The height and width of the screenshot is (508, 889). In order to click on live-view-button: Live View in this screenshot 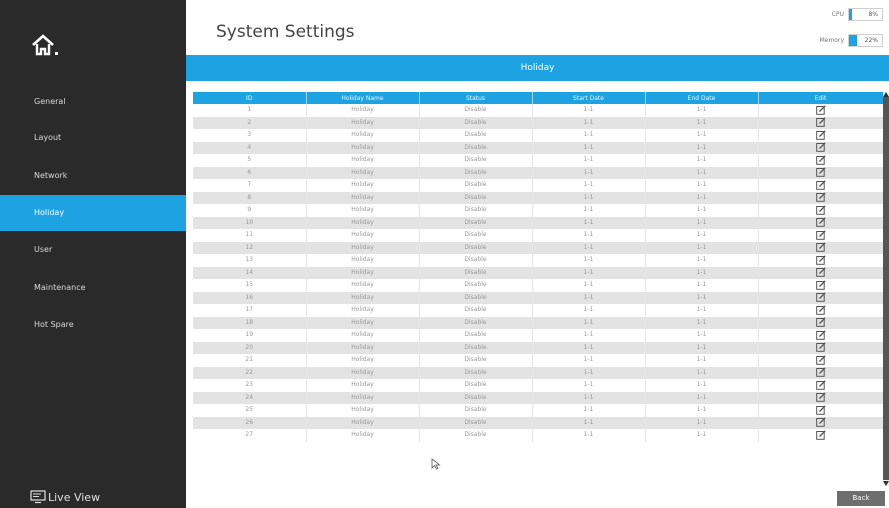, I will do `click(65, 497)`.